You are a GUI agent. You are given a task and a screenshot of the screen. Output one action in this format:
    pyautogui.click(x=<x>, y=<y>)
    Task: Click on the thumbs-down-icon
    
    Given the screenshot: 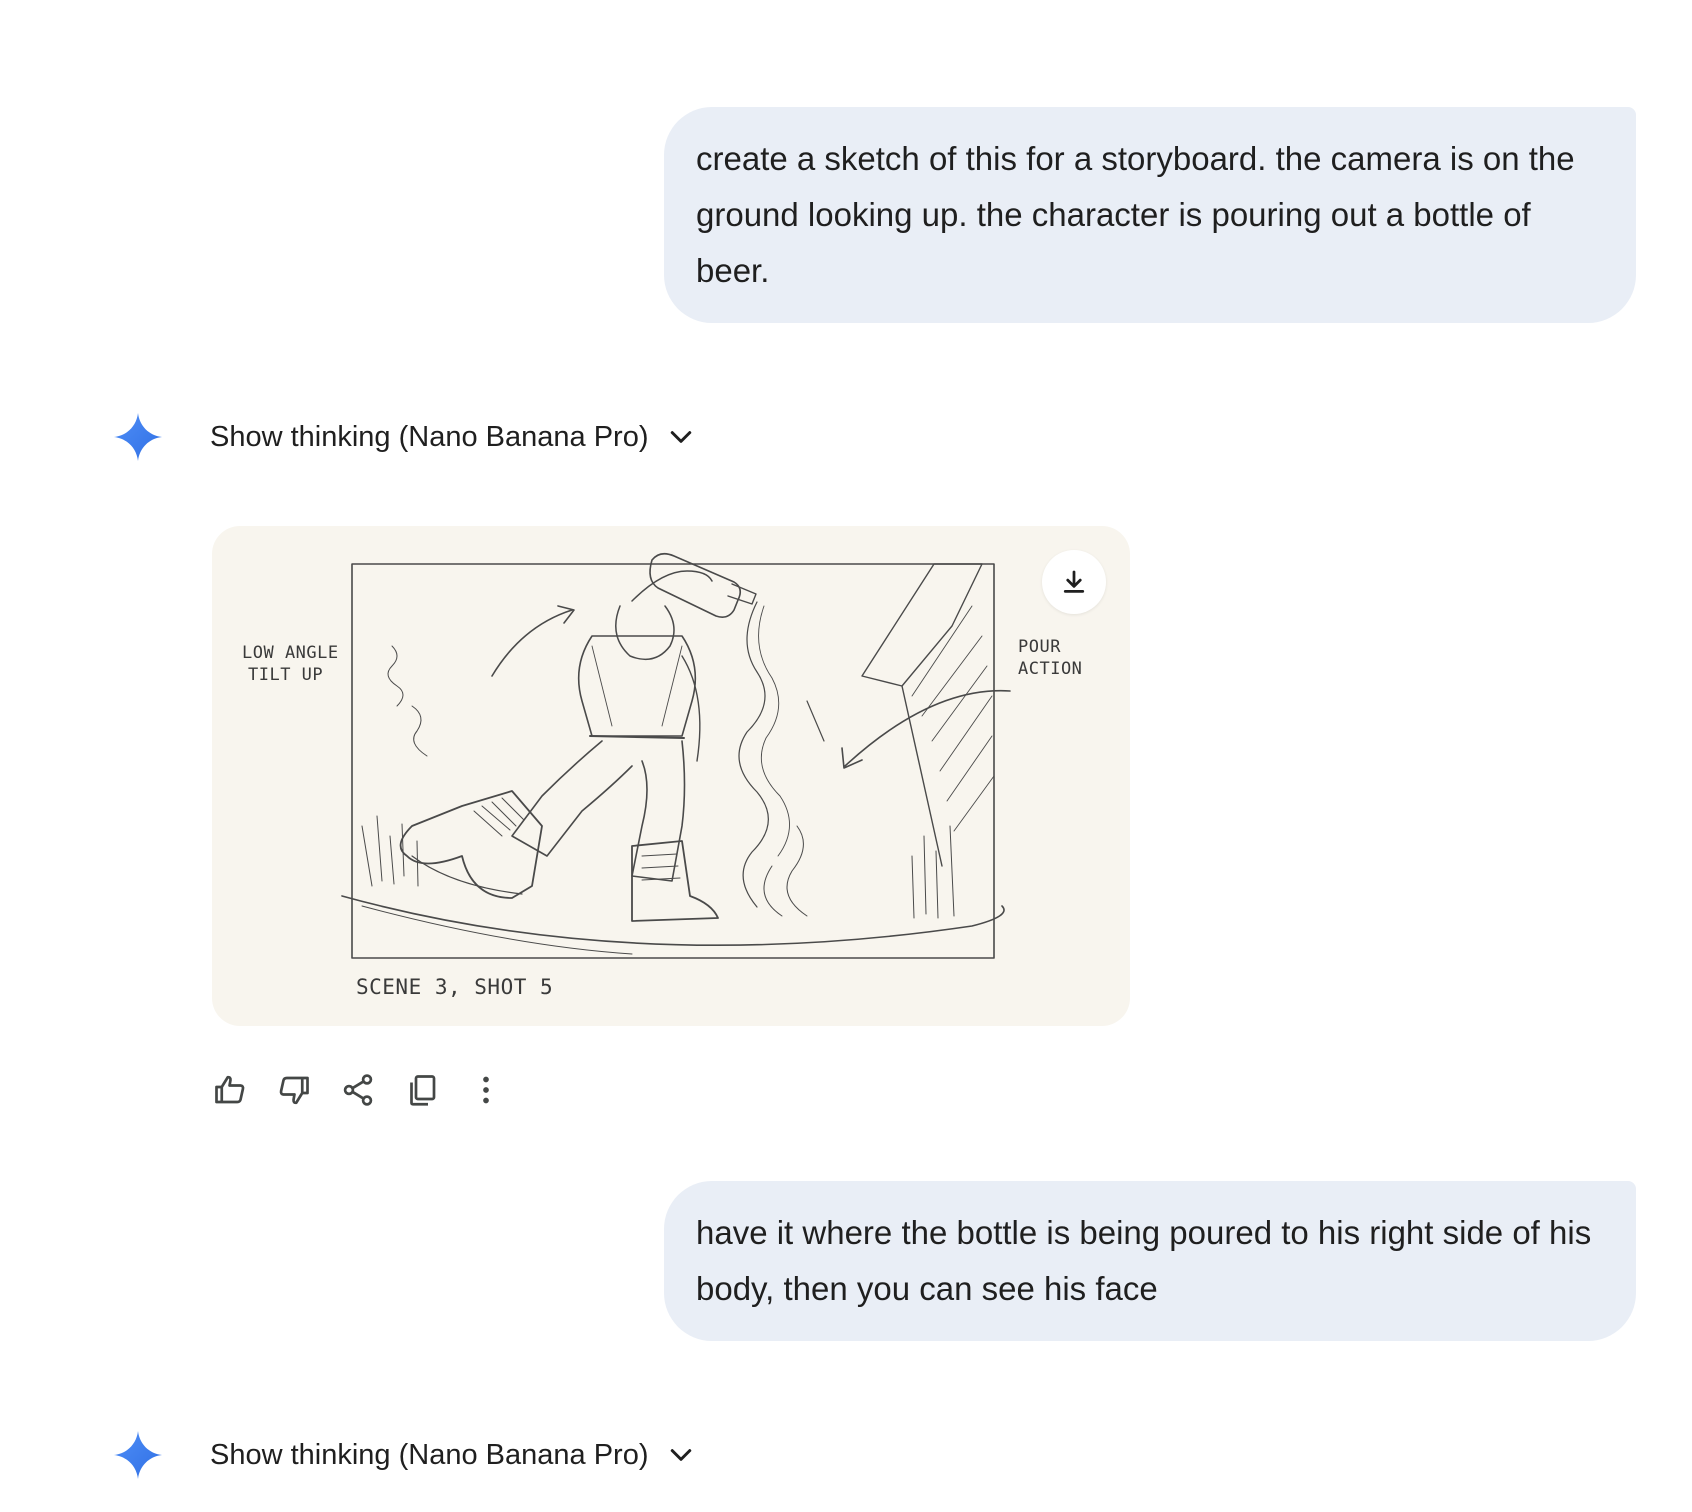 What is the action you would take?
    pyautogui.click(x=294, y=1090)
    